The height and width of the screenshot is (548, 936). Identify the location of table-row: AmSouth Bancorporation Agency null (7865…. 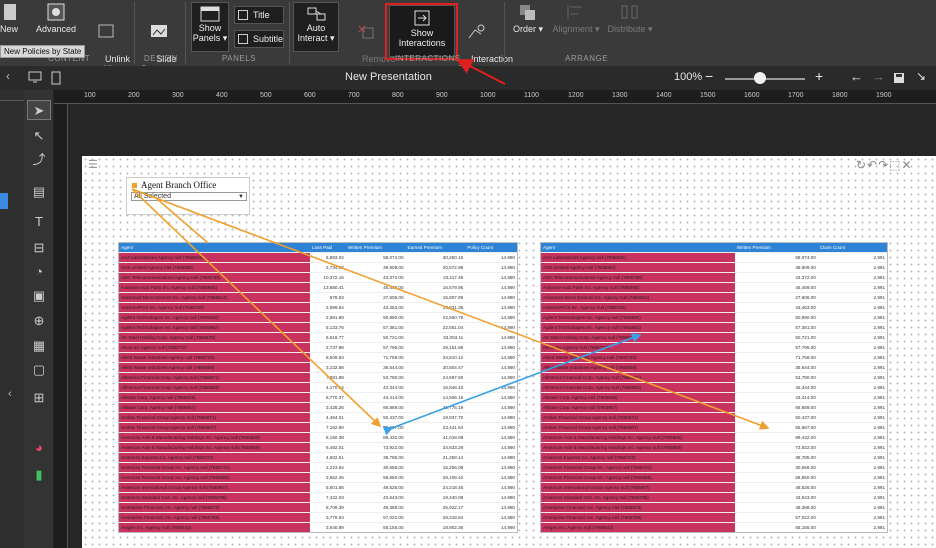
(714, 533).